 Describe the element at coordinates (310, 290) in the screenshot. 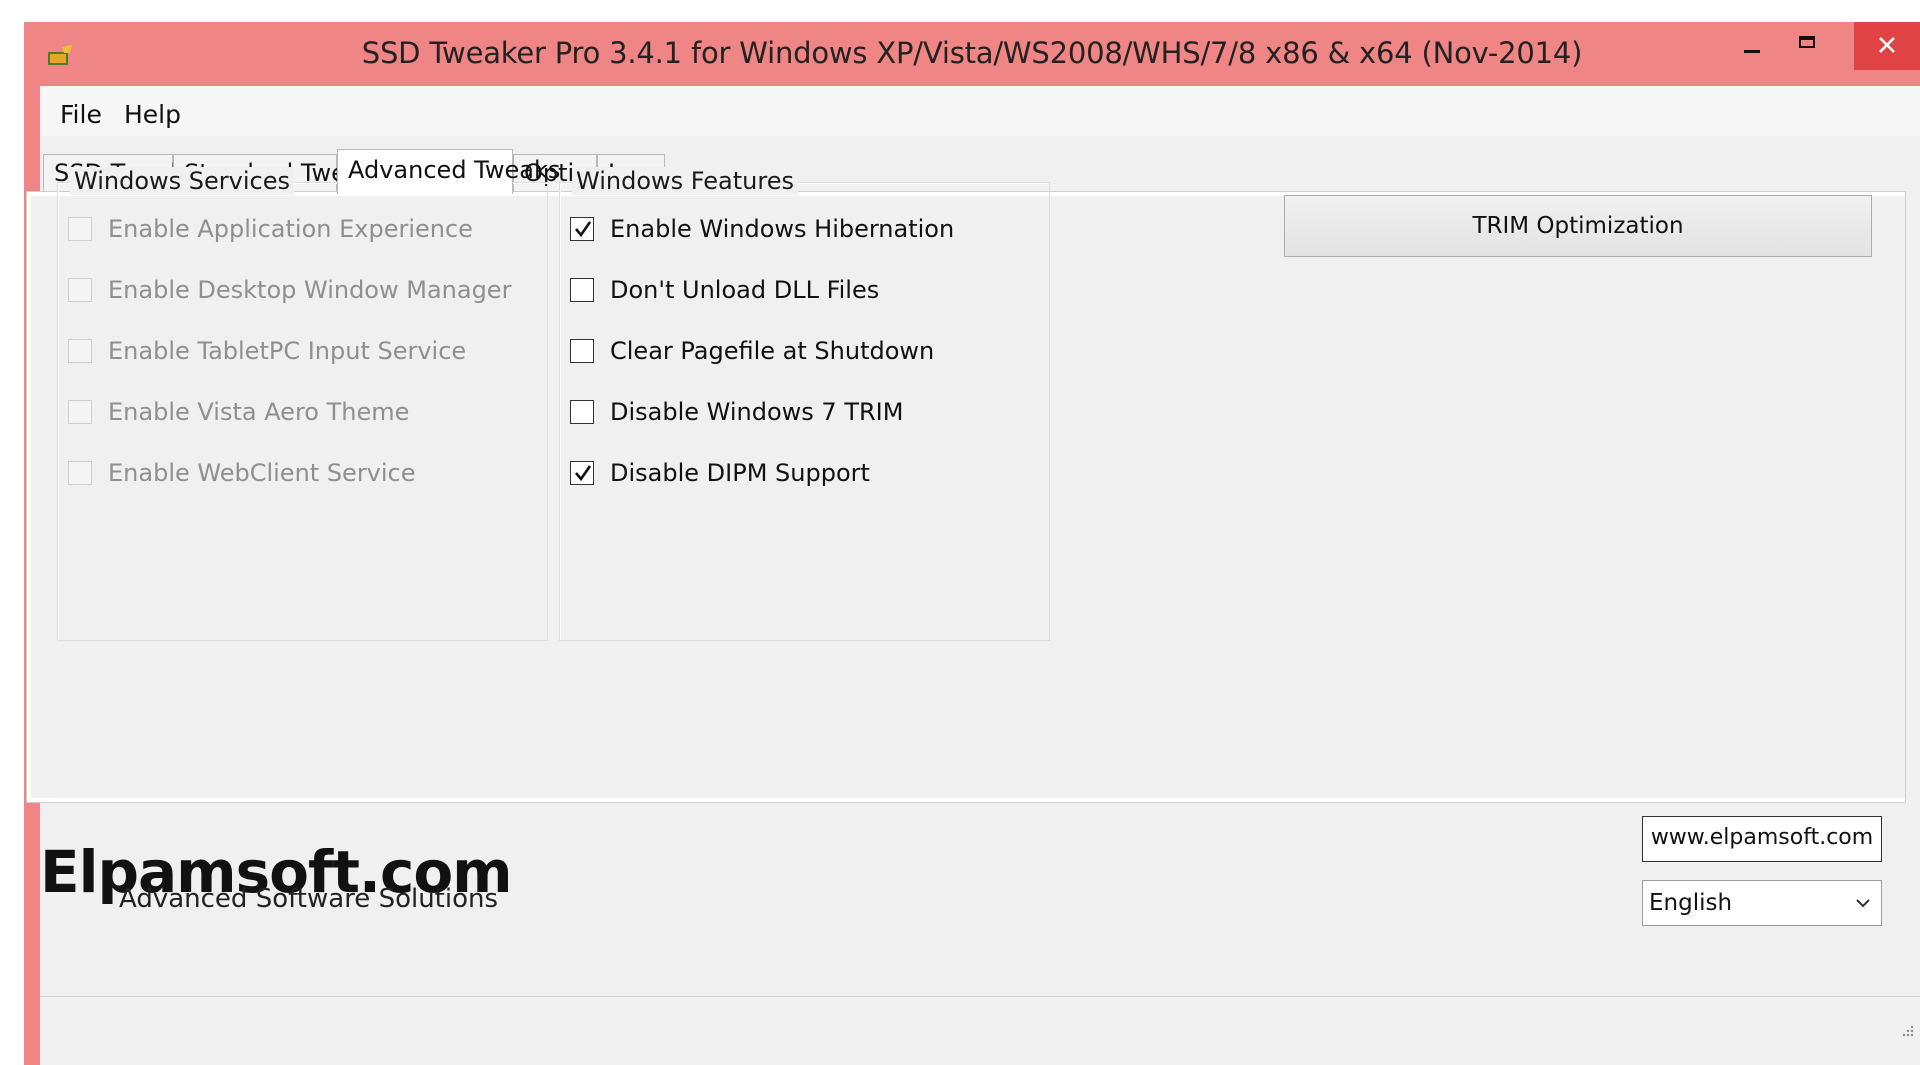

I see `checkbox-label: Enable Desktop Window Manager` at that location.